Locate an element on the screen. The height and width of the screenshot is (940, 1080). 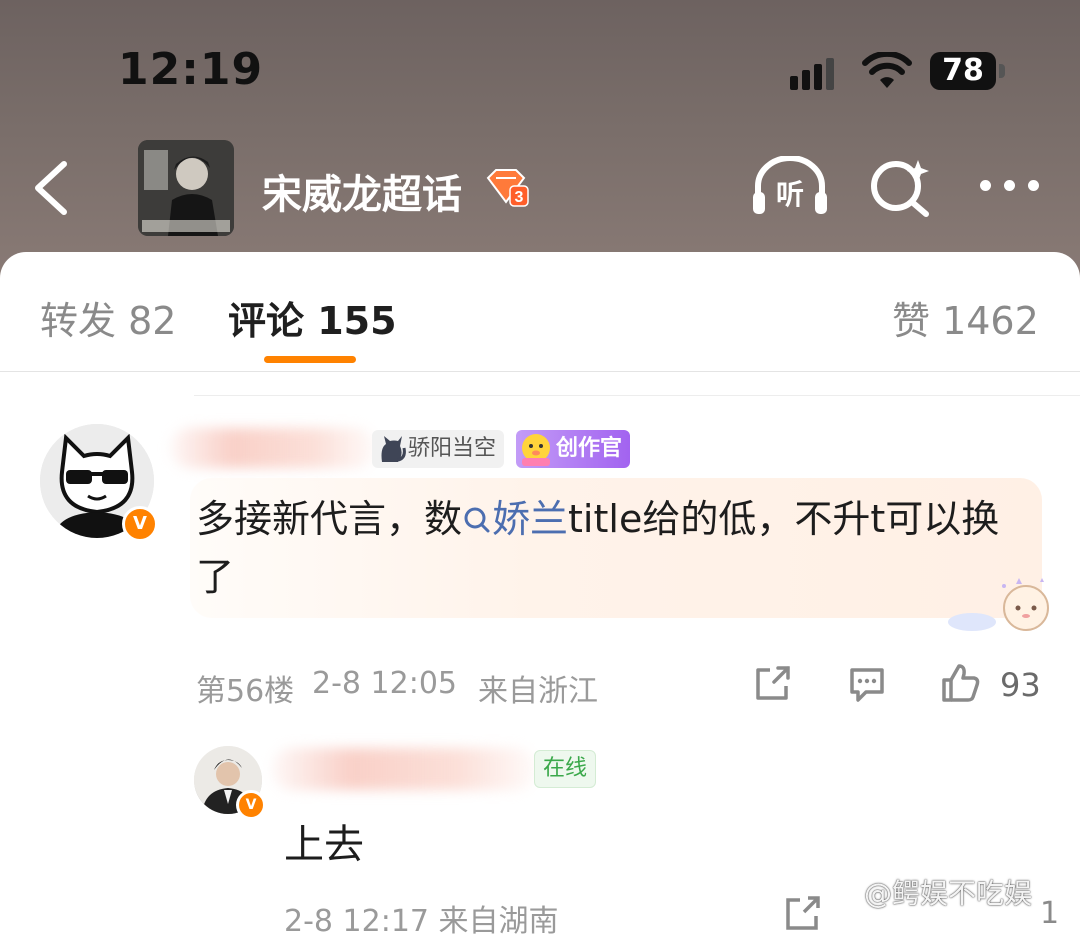
search-term: 娇兰 is located at coordinates (530, 519).